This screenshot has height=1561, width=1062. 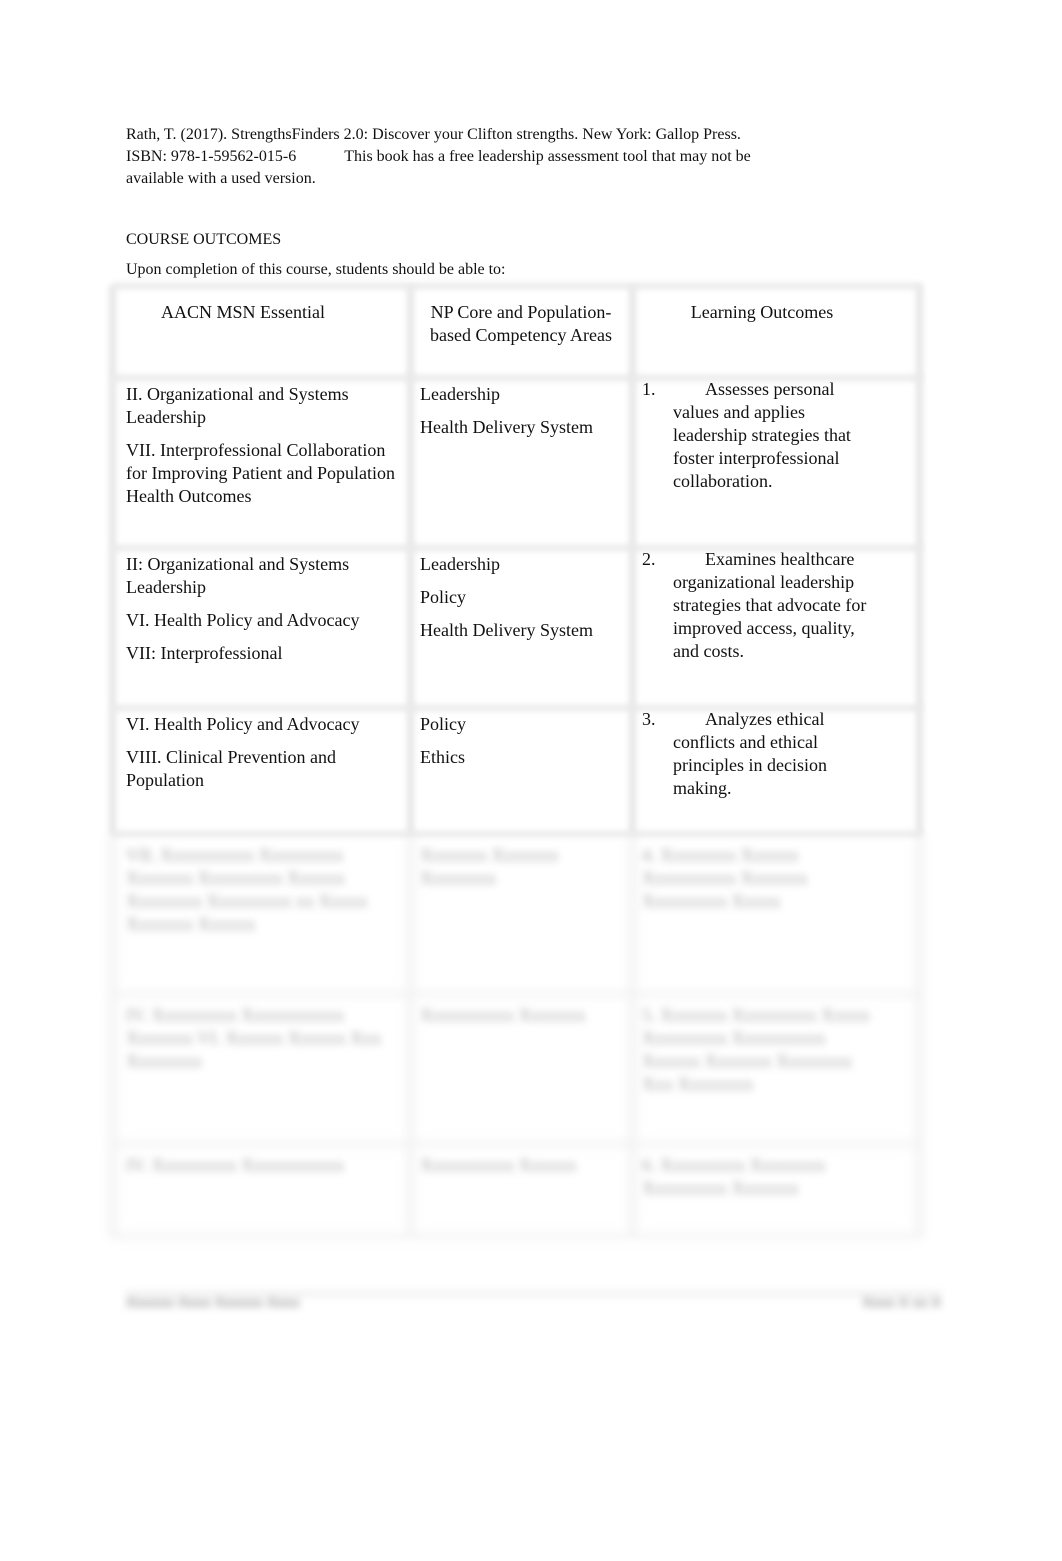 I want to click on blurred-cell: 6. Xxxxxxxxx Xxxxxxxx Xxxxxxxxx Xxxxxxx, so click(x=734, y=1176).